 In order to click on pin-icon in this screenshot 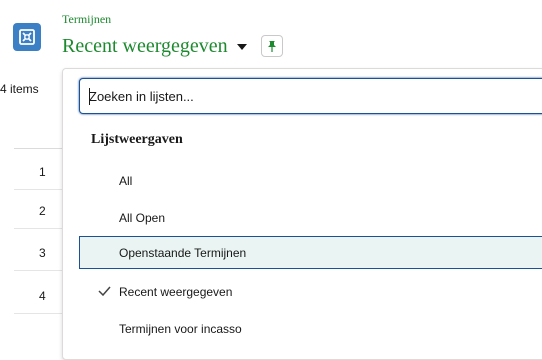, I will do `click(271, 46)`.